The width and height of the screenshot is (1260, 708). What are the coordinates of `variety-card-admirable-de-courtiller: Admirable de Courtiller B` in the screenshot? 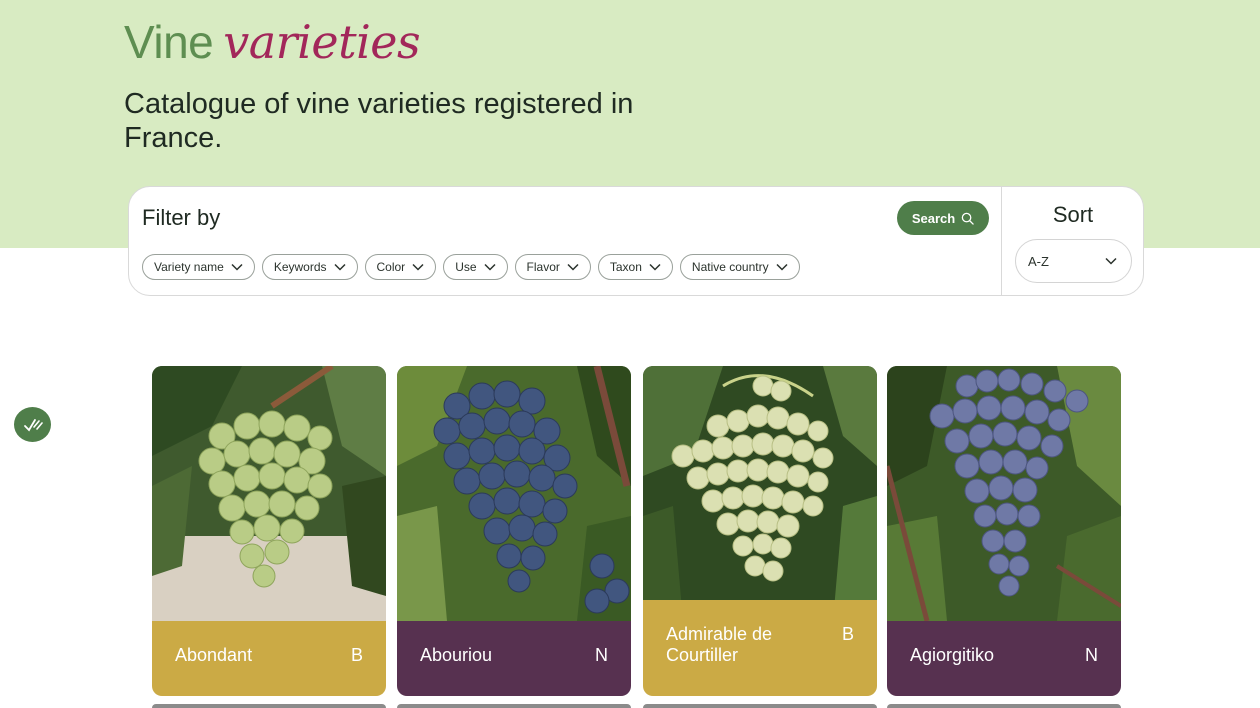 It's located at (760, 531).